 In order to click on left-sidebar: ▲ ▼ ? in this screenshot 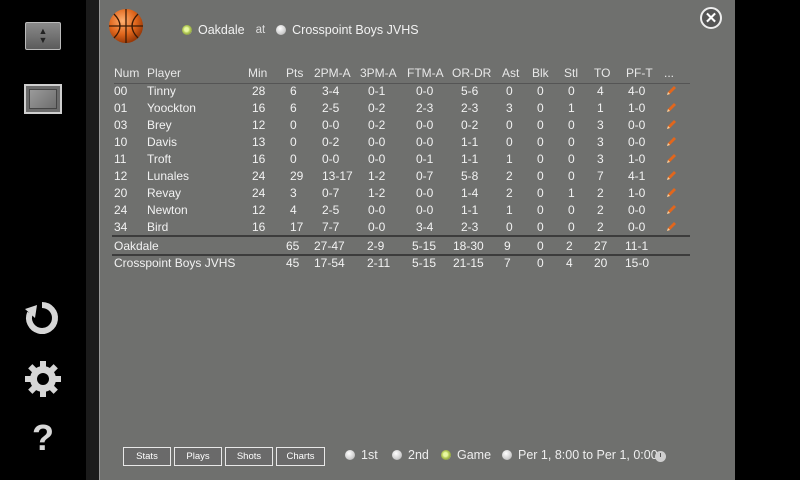, I will do `click(43, 240)`.